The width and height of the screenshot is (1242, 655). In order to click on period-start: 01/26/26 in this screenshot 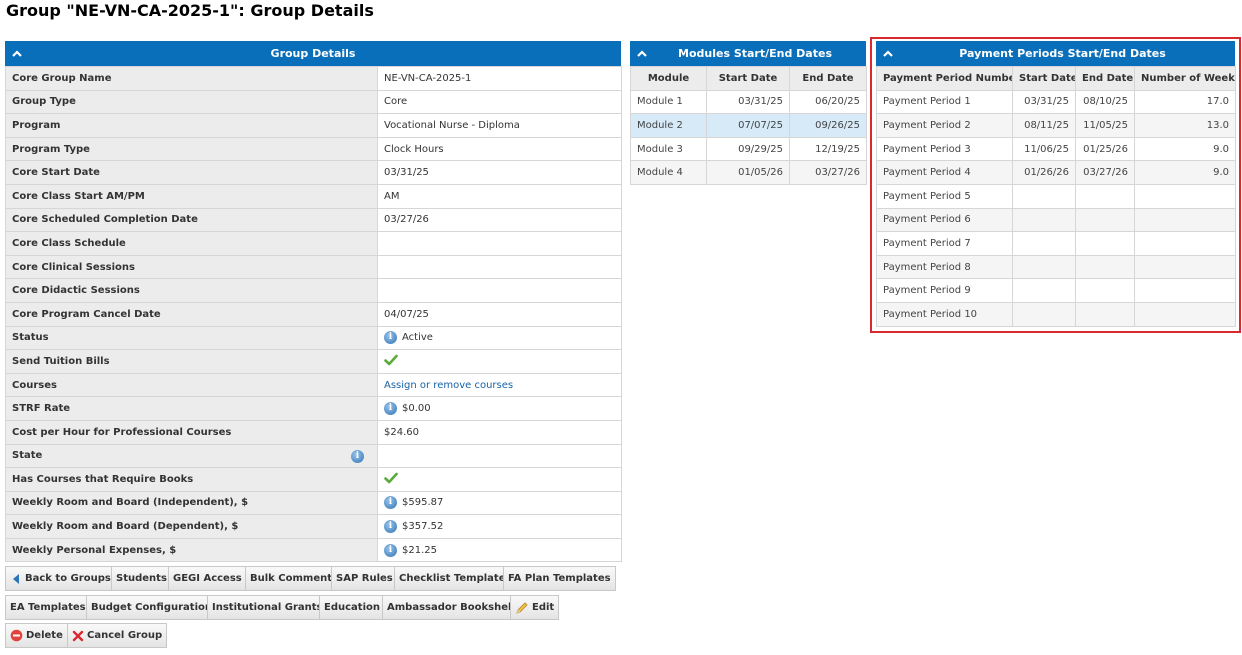, I will do `click(1044, 172)`.